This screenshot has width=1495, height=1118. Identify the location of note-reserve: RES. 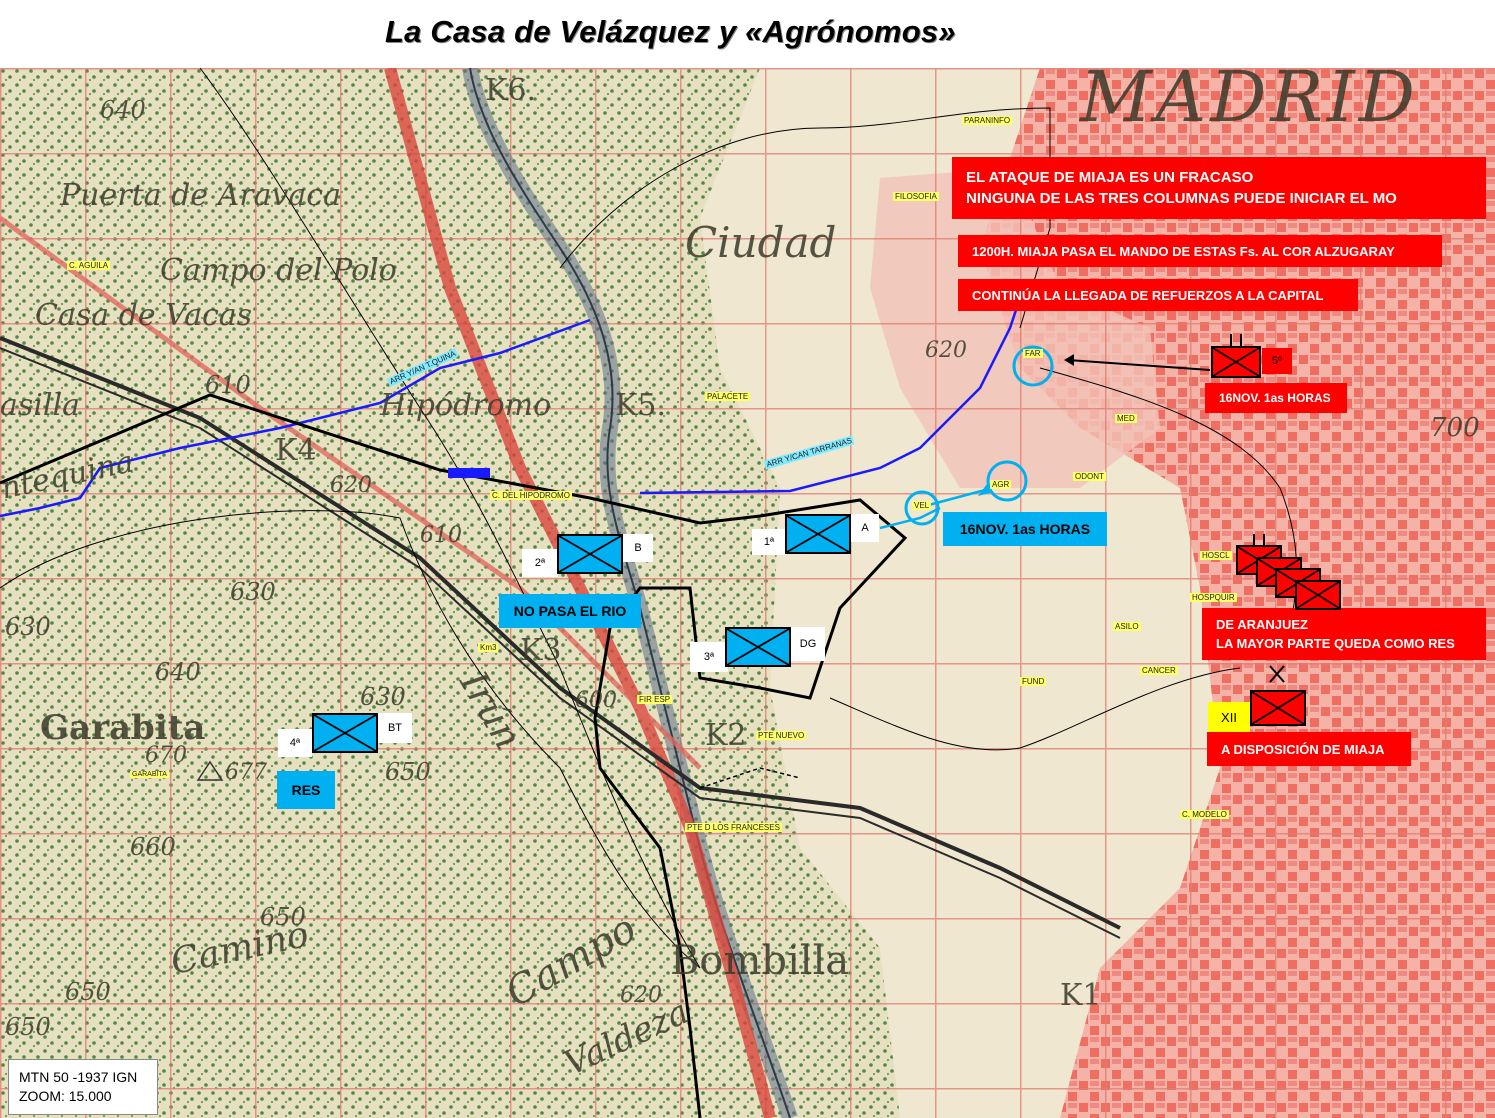
(306, 790).